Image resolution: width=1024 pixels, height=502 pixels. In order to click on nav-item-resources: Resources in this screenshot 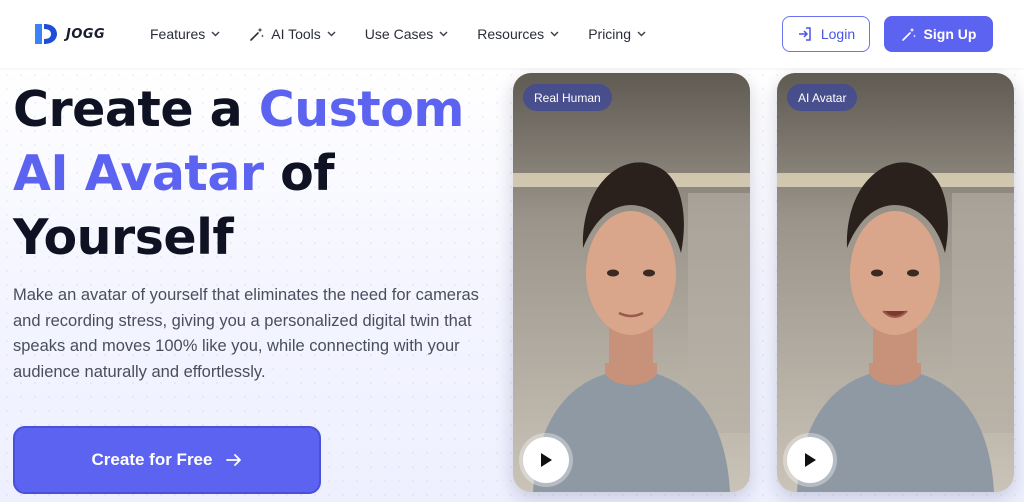, I will do `click(518, 34)`.